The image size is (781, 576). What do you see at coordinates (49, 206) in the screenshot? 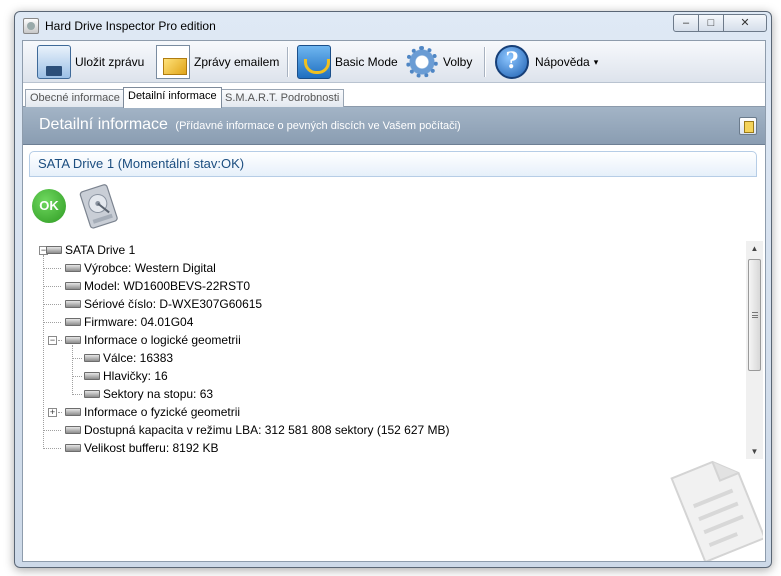
I see `status-ok-badge: OK` at bounding box center [49, 206].